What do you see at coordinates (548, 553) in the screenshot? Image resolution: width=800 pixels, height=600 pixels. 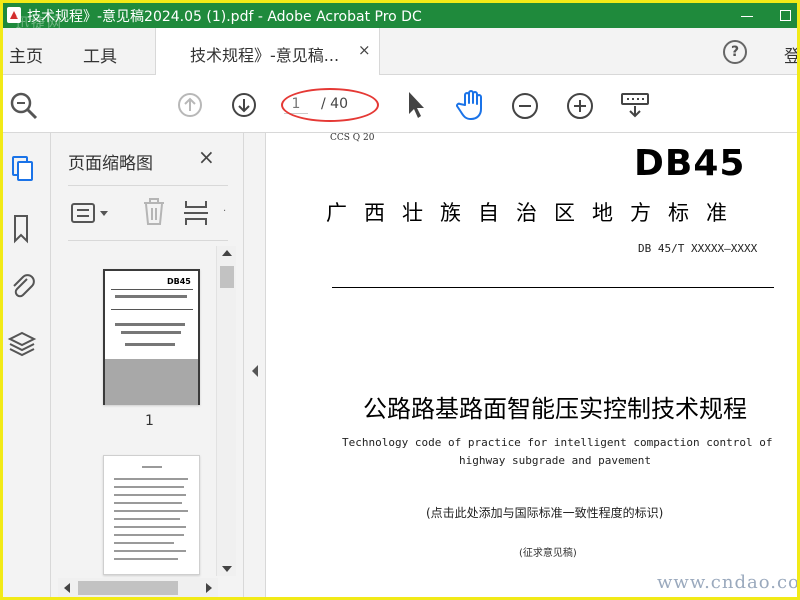 I see `draft-label: (征求意见稿)` at bounding box center [548, 553].